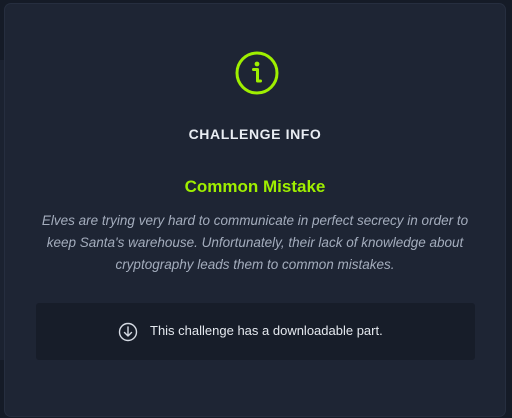 This screenshot has width=512, height=418. What do you see at coordinates (257, 73) in the screenshot?
I see `info-icon` at bounding box center [257, 73].